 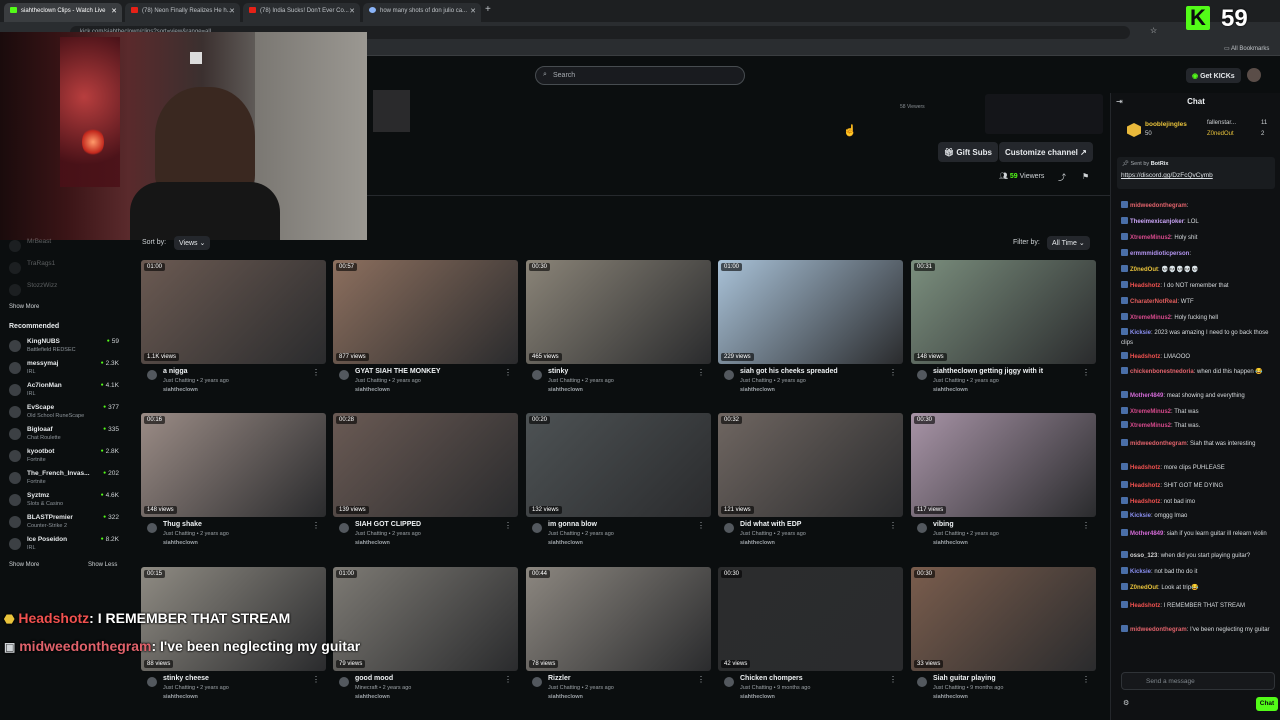 What do you see at coordinates (374, 678) in the screenshot?
I see `clip-title: good mood` at bounding box center [374, 678].